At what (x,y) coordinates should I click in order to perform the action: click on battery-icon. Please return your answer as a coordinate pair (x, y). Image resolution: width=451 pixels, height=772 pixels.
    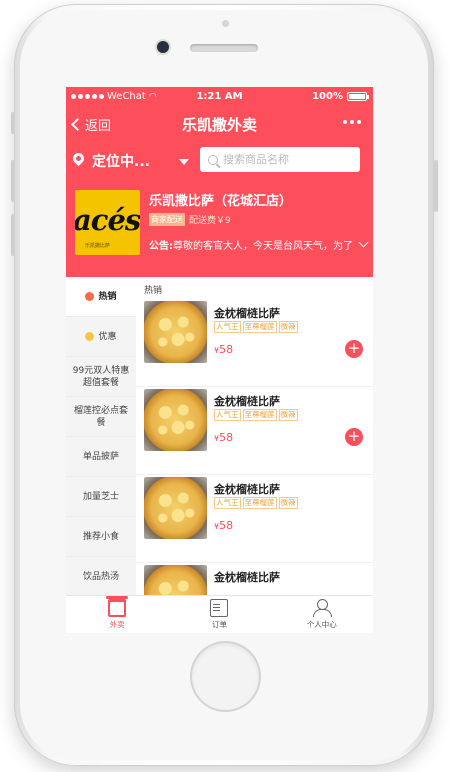
    Looking at the image, I should click on (358, 96).